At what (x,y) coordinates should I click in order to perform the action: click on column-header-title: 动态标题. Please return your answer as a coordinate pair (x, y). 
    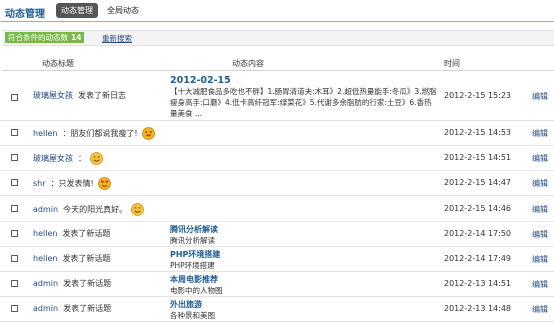
    Looking at the image, I should click on (58, 63).